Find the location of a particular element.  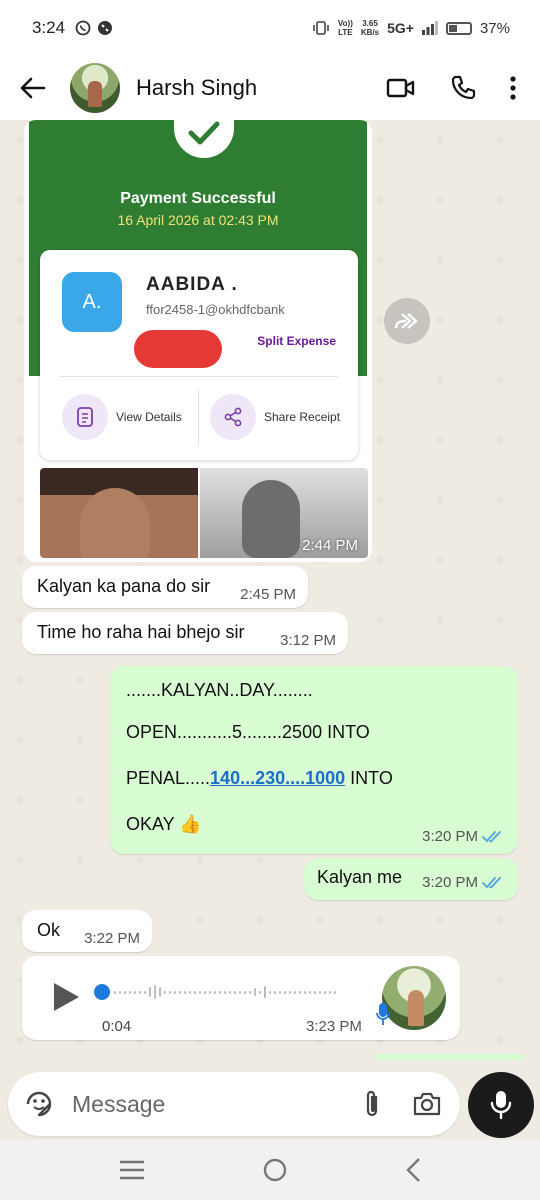

camera-icon is located at coordinates (427, 1104).